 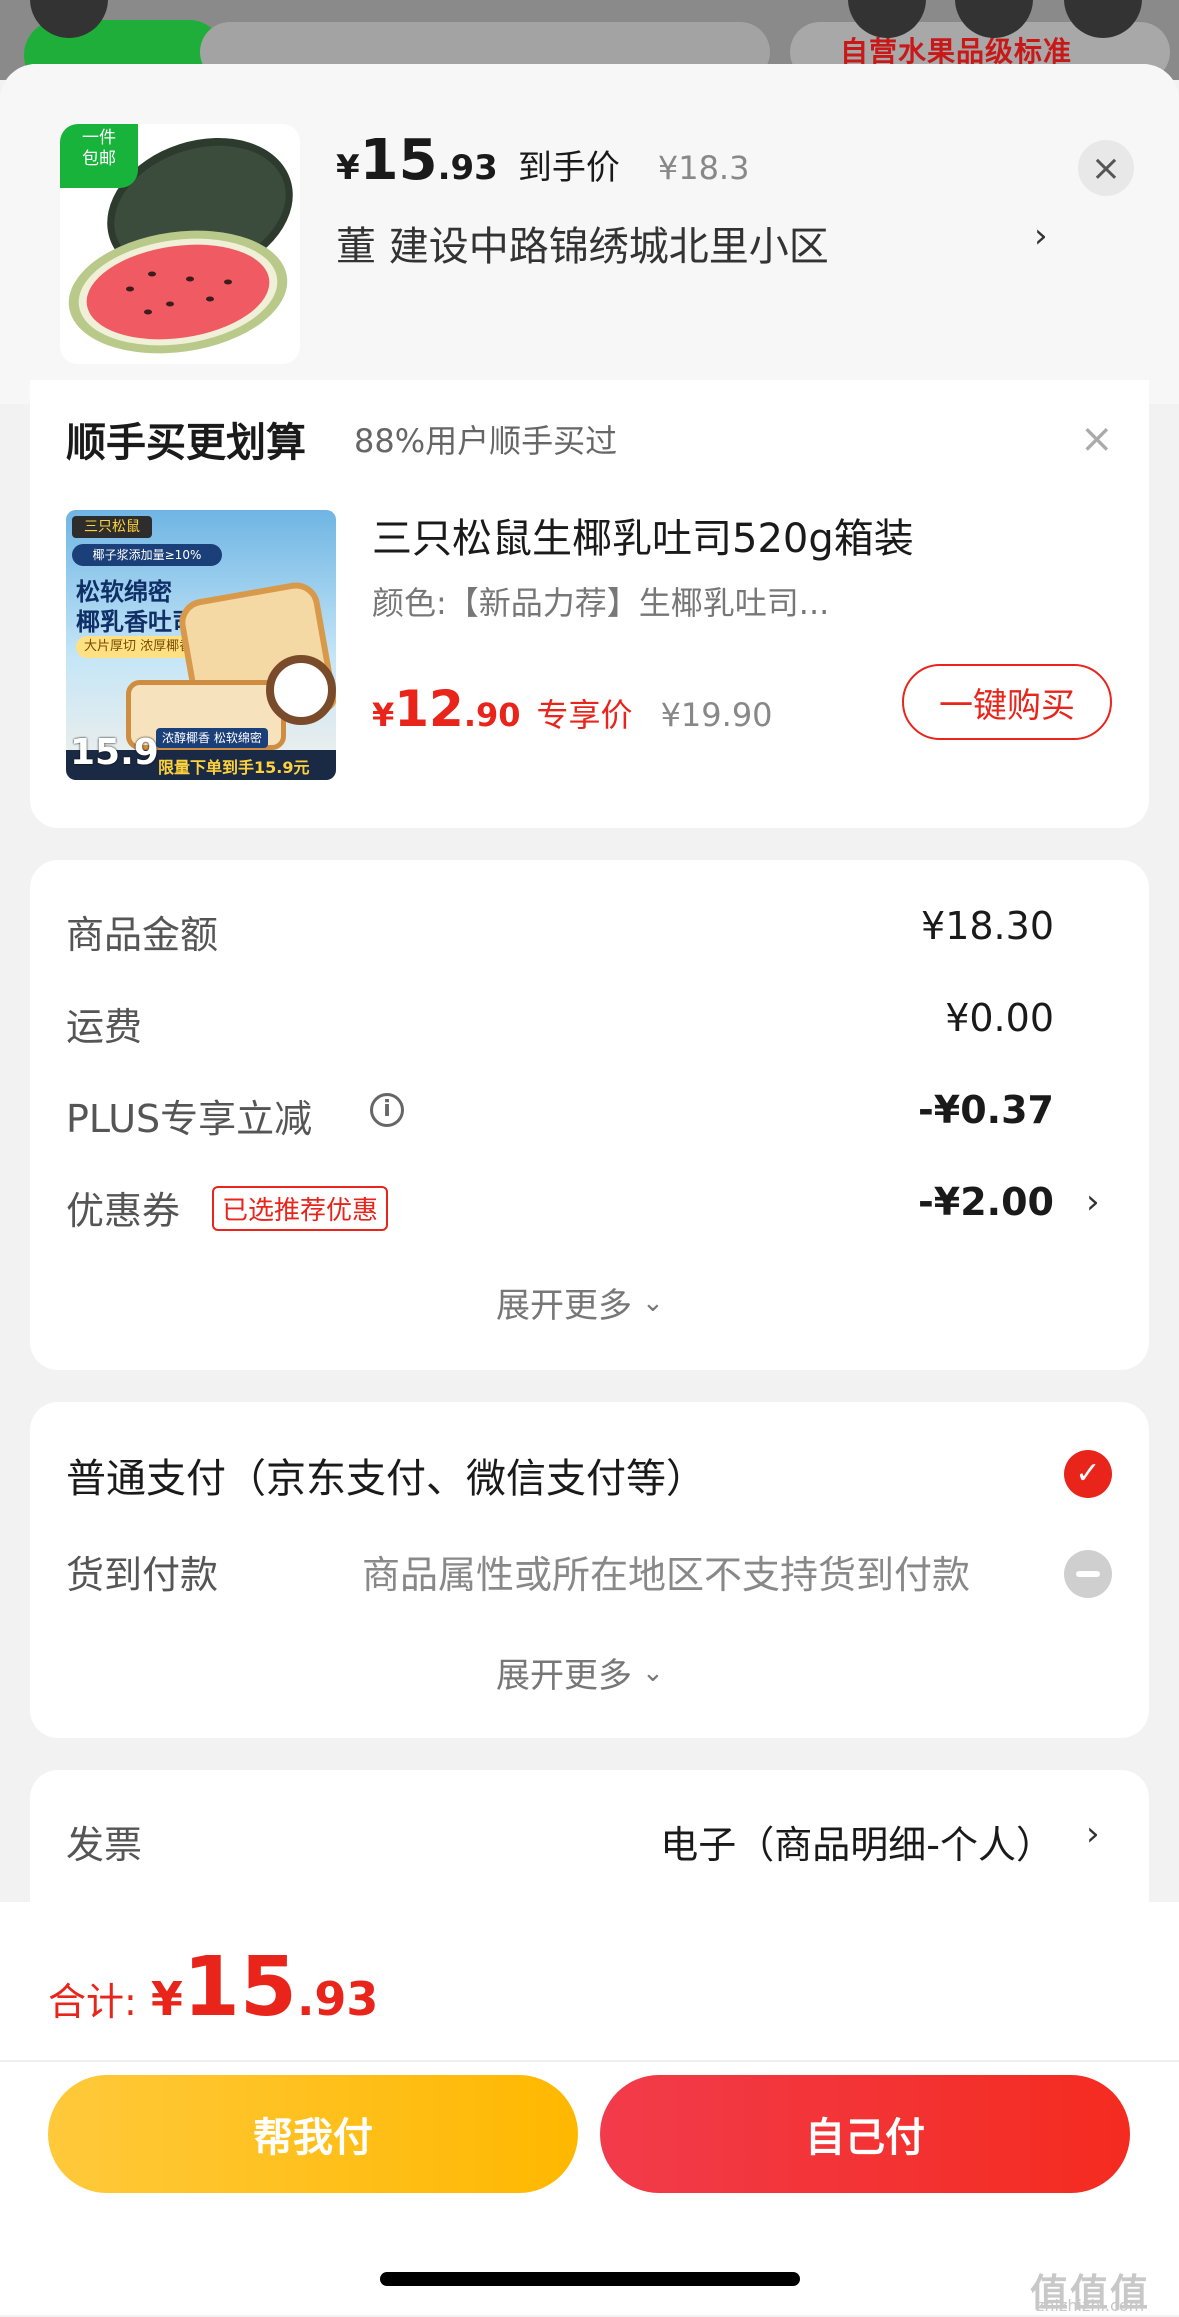 What do you see at coordinates (865, 2134) in the screenshot?
I see `self-pay-button: 自己付` at bounding box center [865, 2134].